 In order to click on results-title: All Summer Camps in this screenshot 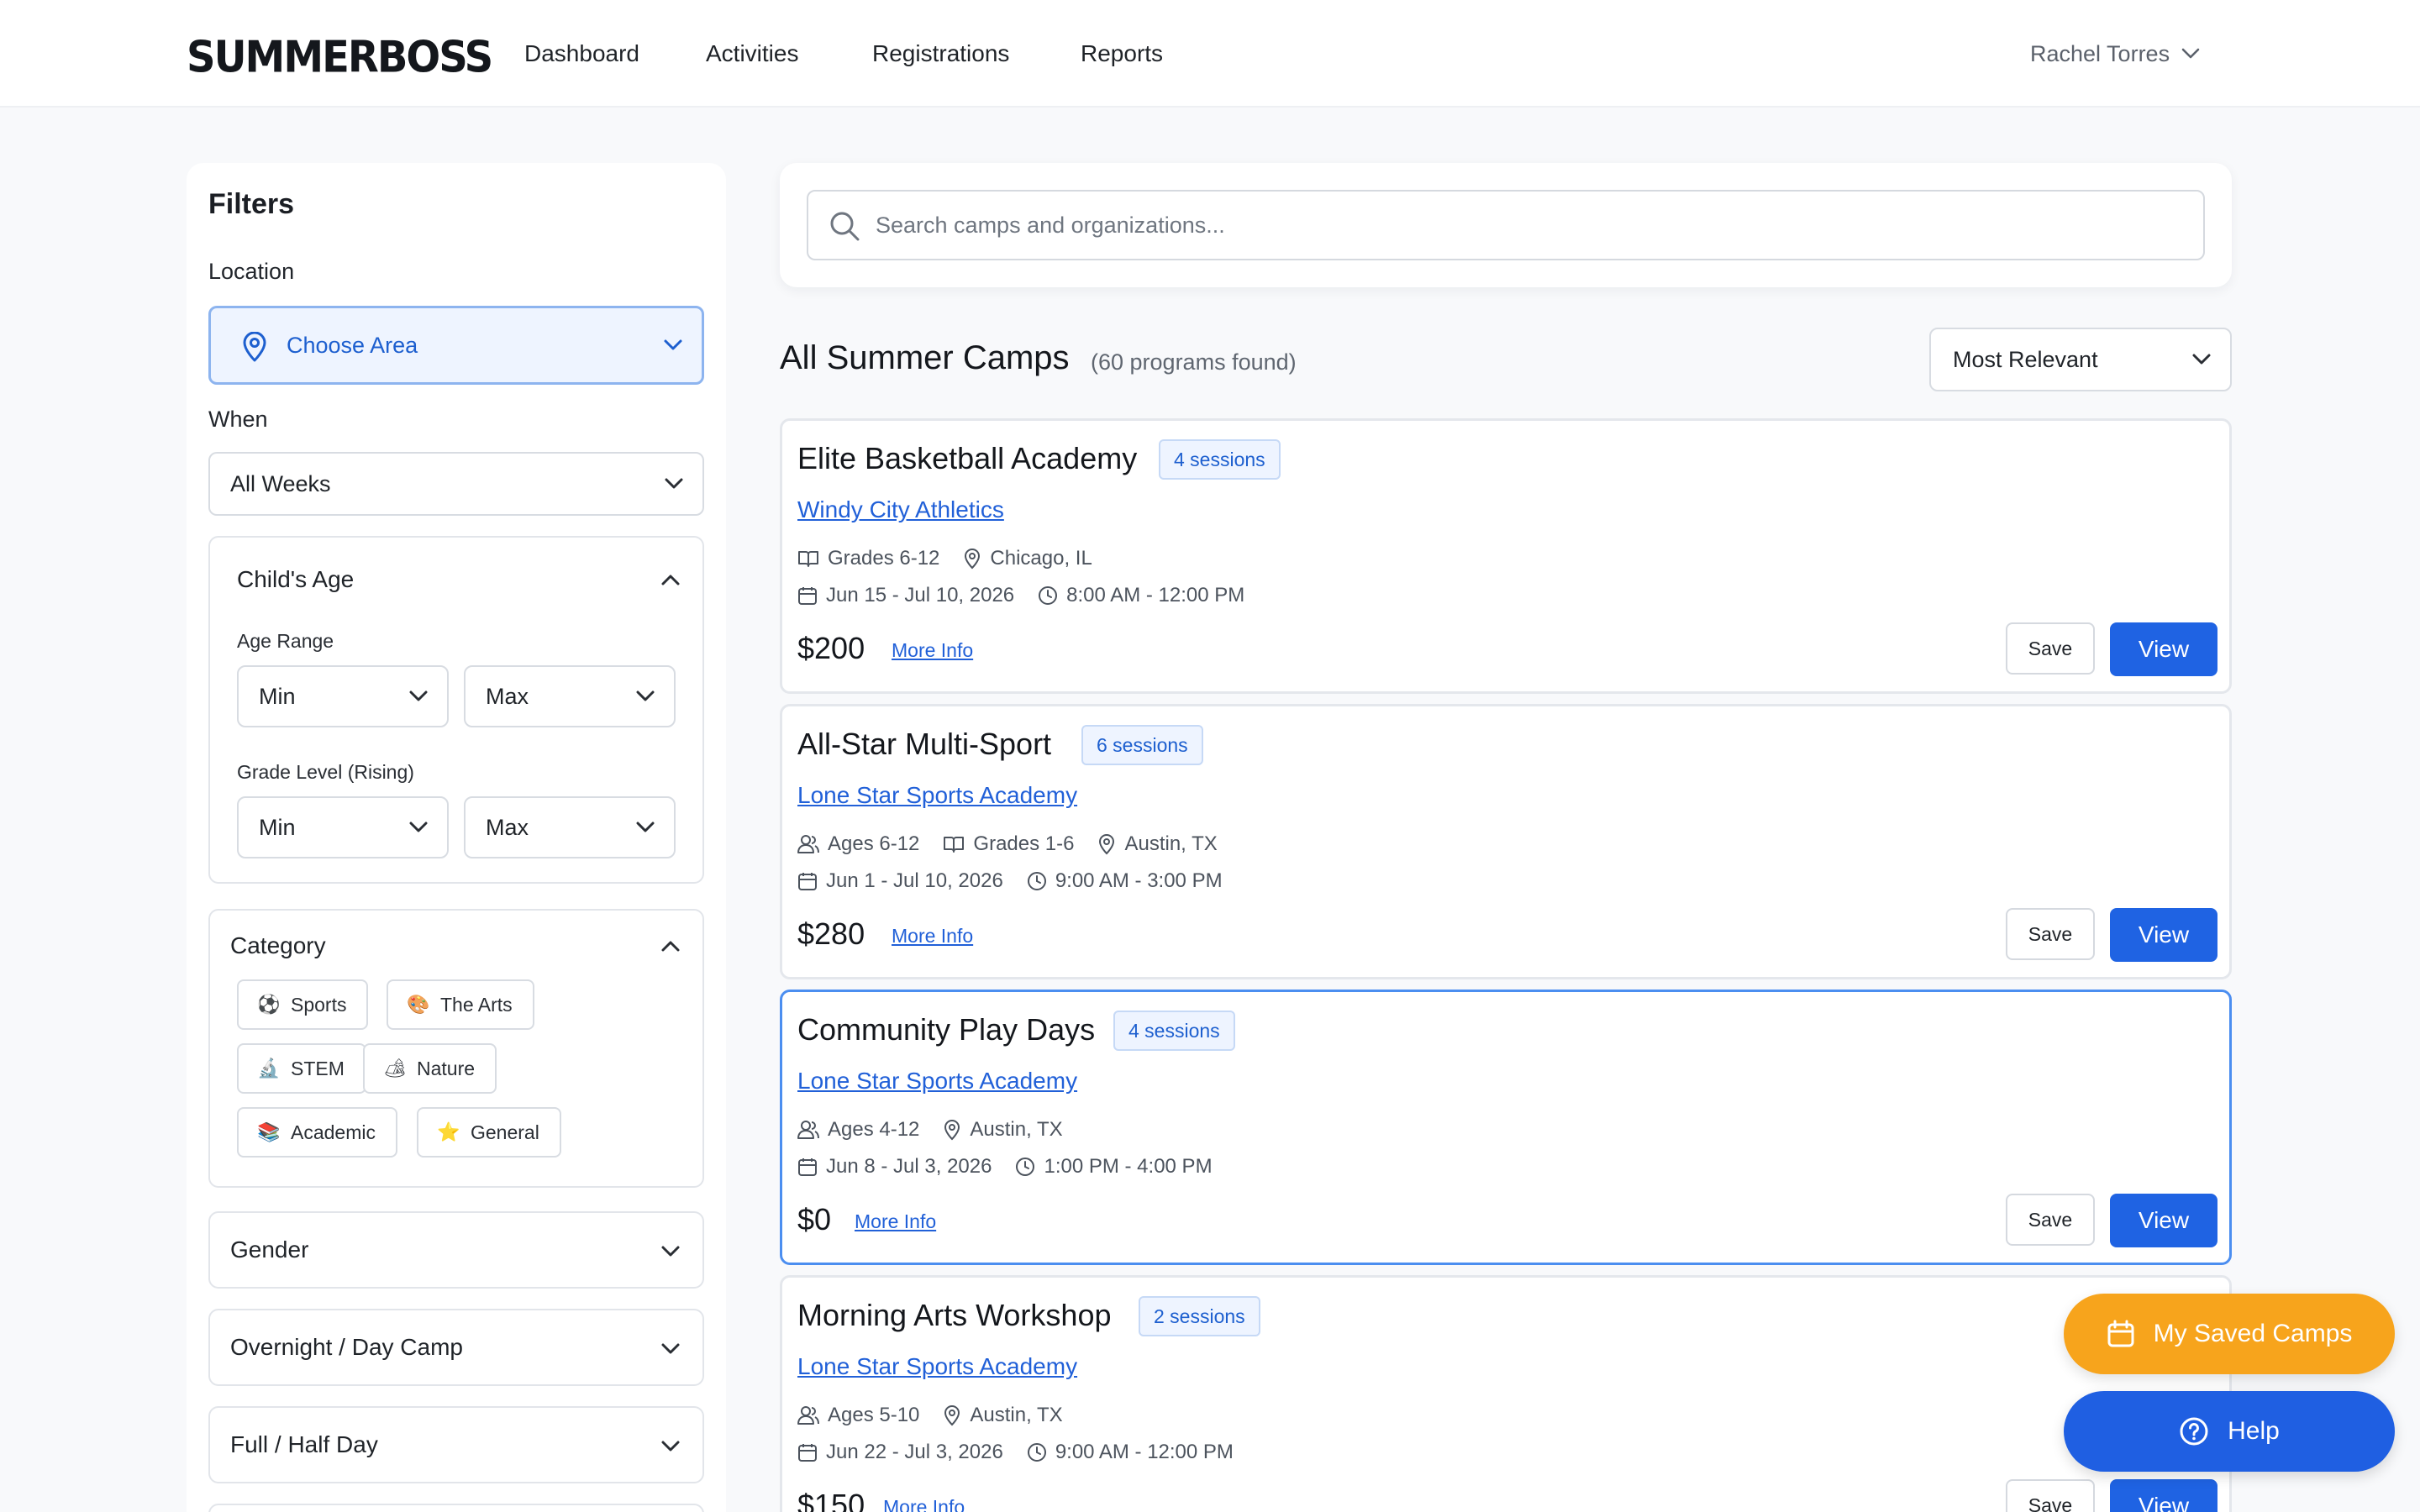, I will do `click(925, 357)`.